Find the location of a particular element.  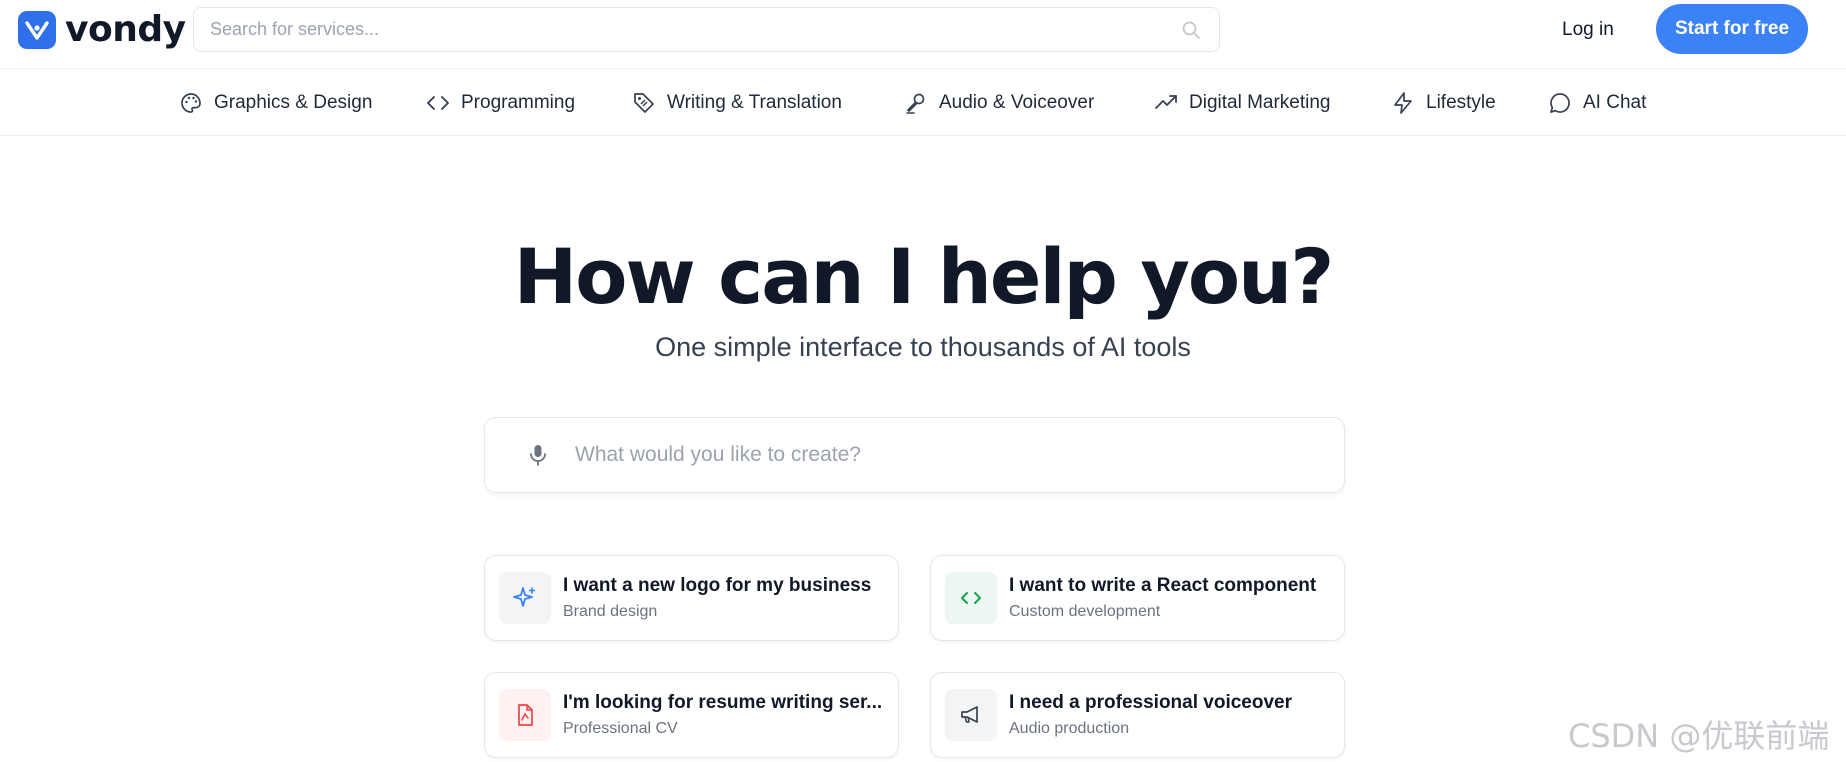

suggestion-subtitle: Audio production is located at coordinates (1069, 728).